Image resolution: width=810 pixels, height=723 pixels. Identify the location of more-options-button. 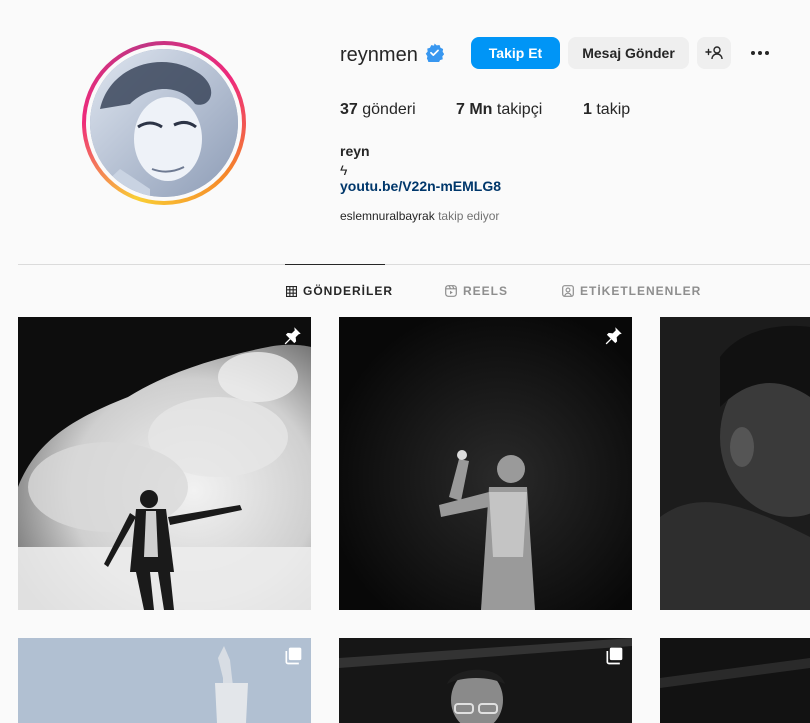
(760, 53).